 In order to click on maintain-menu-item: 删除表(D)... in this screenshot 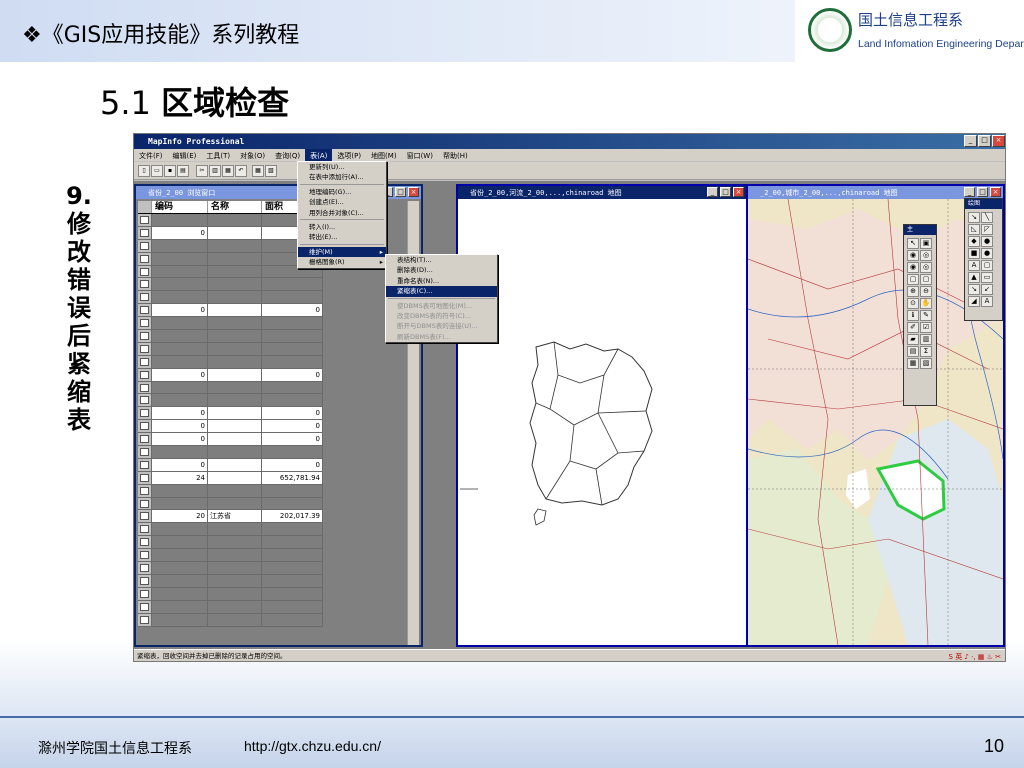, I will do `click(441, 270)`.